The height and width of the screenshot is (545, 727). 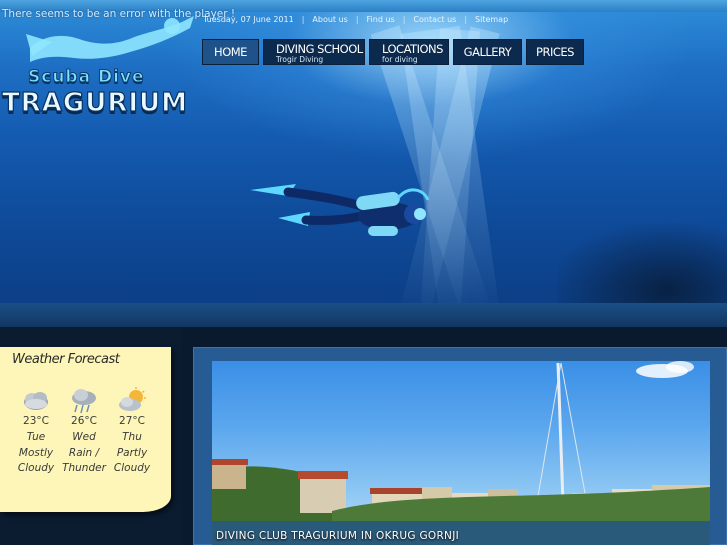 I want to click on nav-gallery-label: GALLERY, so click(x=487, y=52).